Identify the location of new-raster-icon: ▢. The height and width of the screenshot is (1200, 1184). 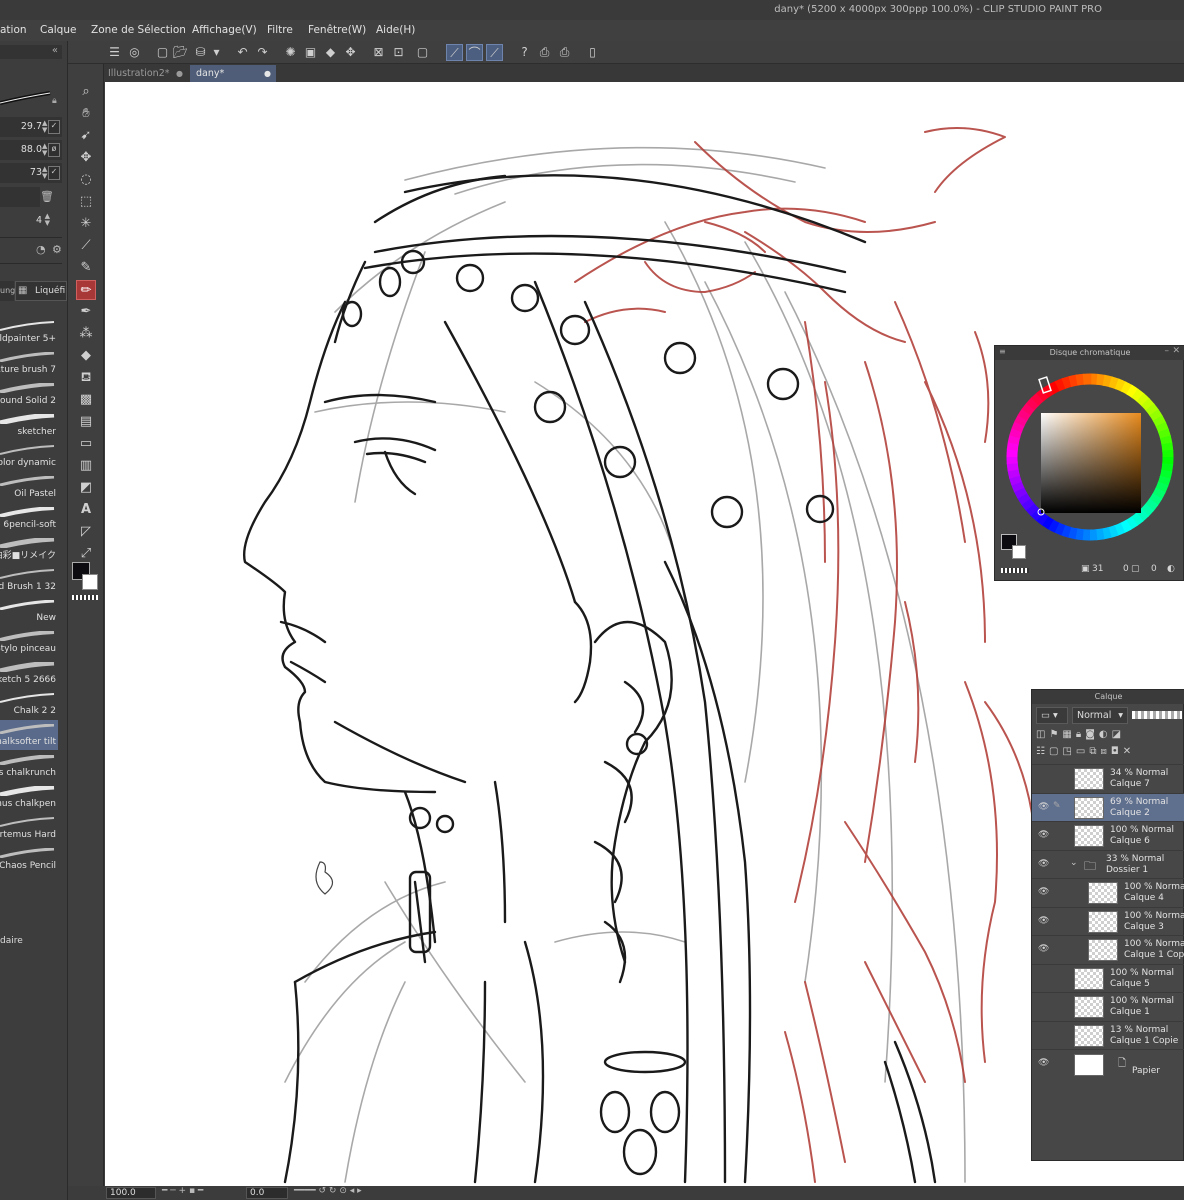
(1055, 751).